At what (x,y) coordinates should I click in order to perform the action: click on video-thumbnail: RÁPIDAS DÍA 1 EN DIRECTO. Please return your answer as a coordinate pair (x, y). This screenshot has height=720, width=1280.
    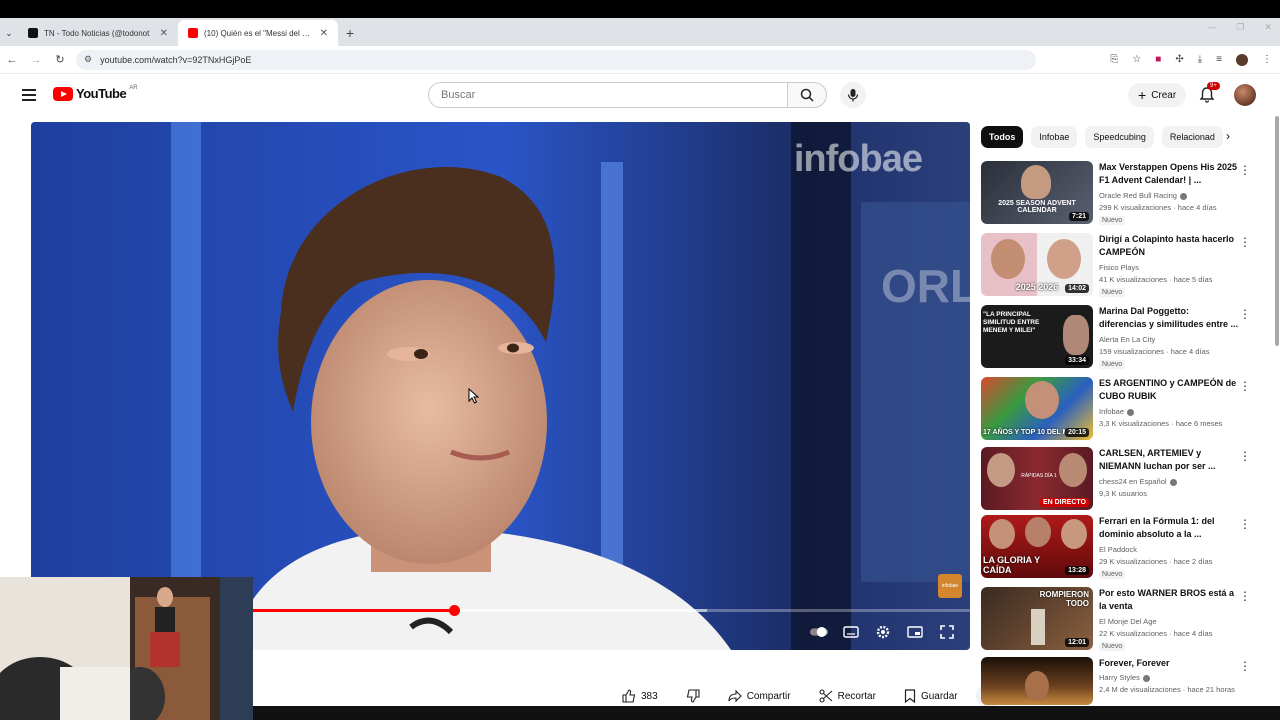
    Looking at the image, I should click on (1037, 478).